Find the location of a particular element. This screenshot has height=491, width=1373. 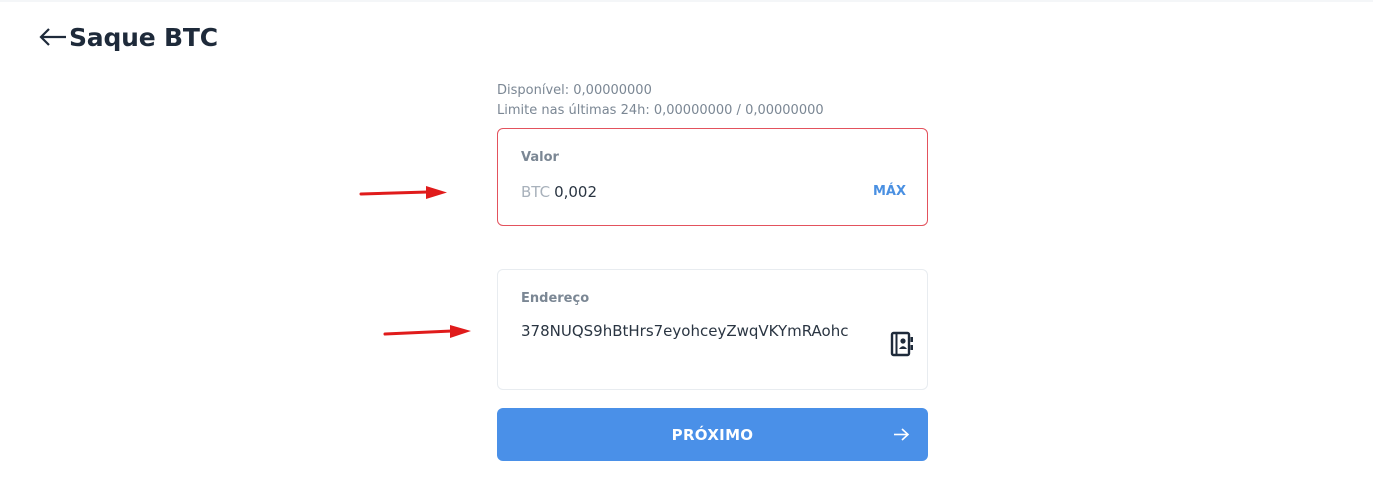

amount-label: Valor is located at coordinates (540, 157).